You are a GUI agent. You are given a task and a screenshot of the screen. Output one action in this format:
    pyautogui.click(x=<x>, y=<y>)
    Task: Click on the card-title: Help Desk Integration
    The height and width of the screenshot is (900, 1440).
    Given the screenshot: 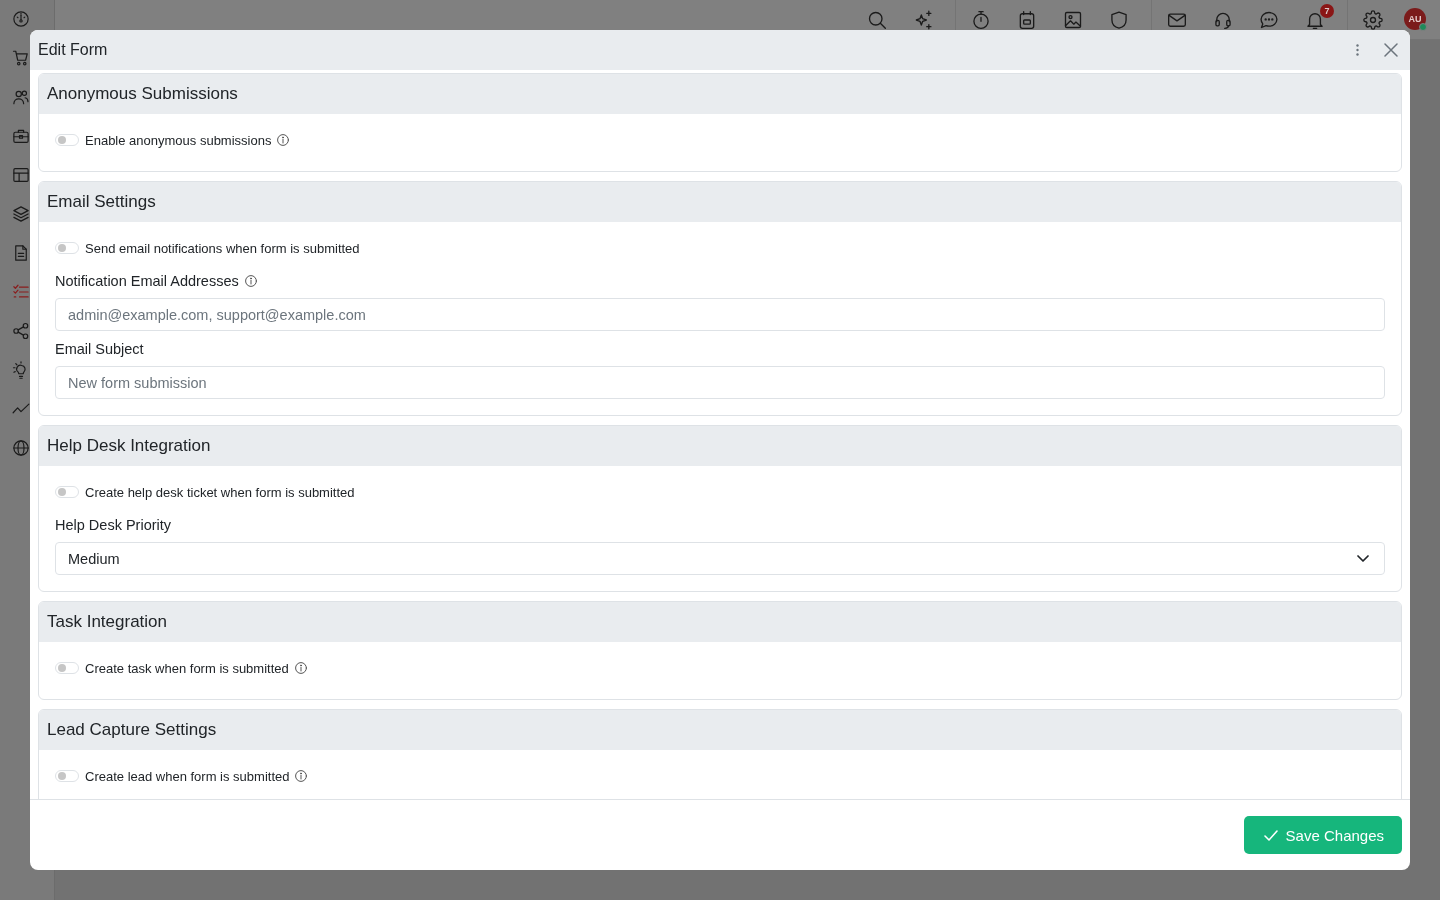 What is the action you would take?
    pyautogui.click(x=129, y=446)
    